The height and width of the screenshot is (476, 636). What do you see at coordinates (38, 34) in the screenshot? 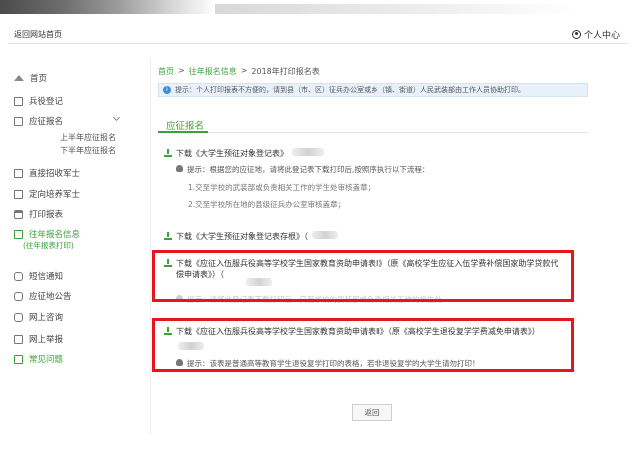
I see `back-to-site-link: 返回网站首页` at bounding box center [38, 34].